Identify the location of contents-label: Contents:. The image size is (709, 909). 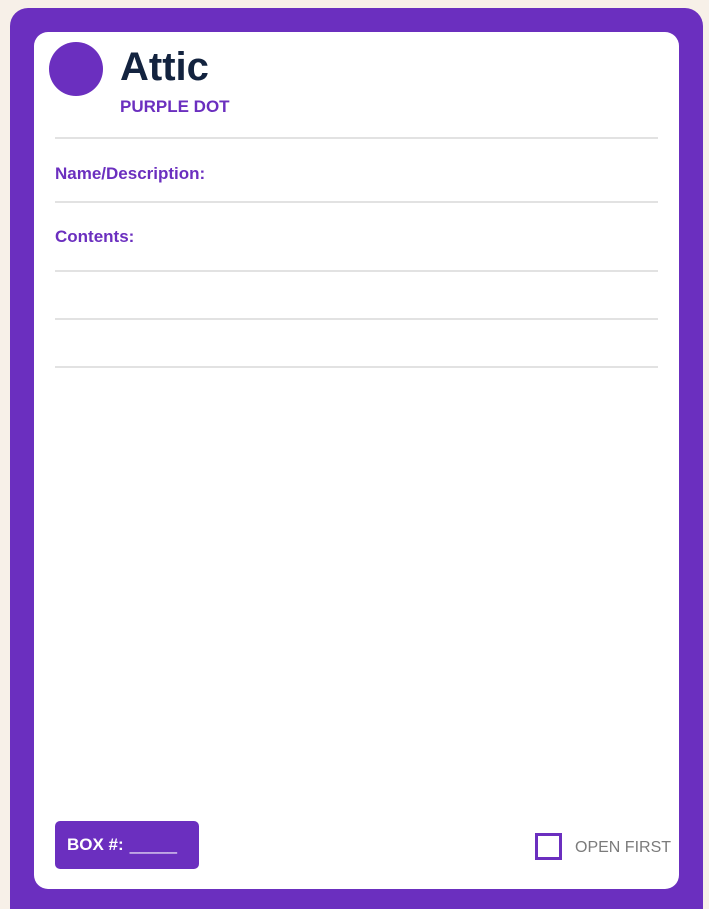
(95, 236).